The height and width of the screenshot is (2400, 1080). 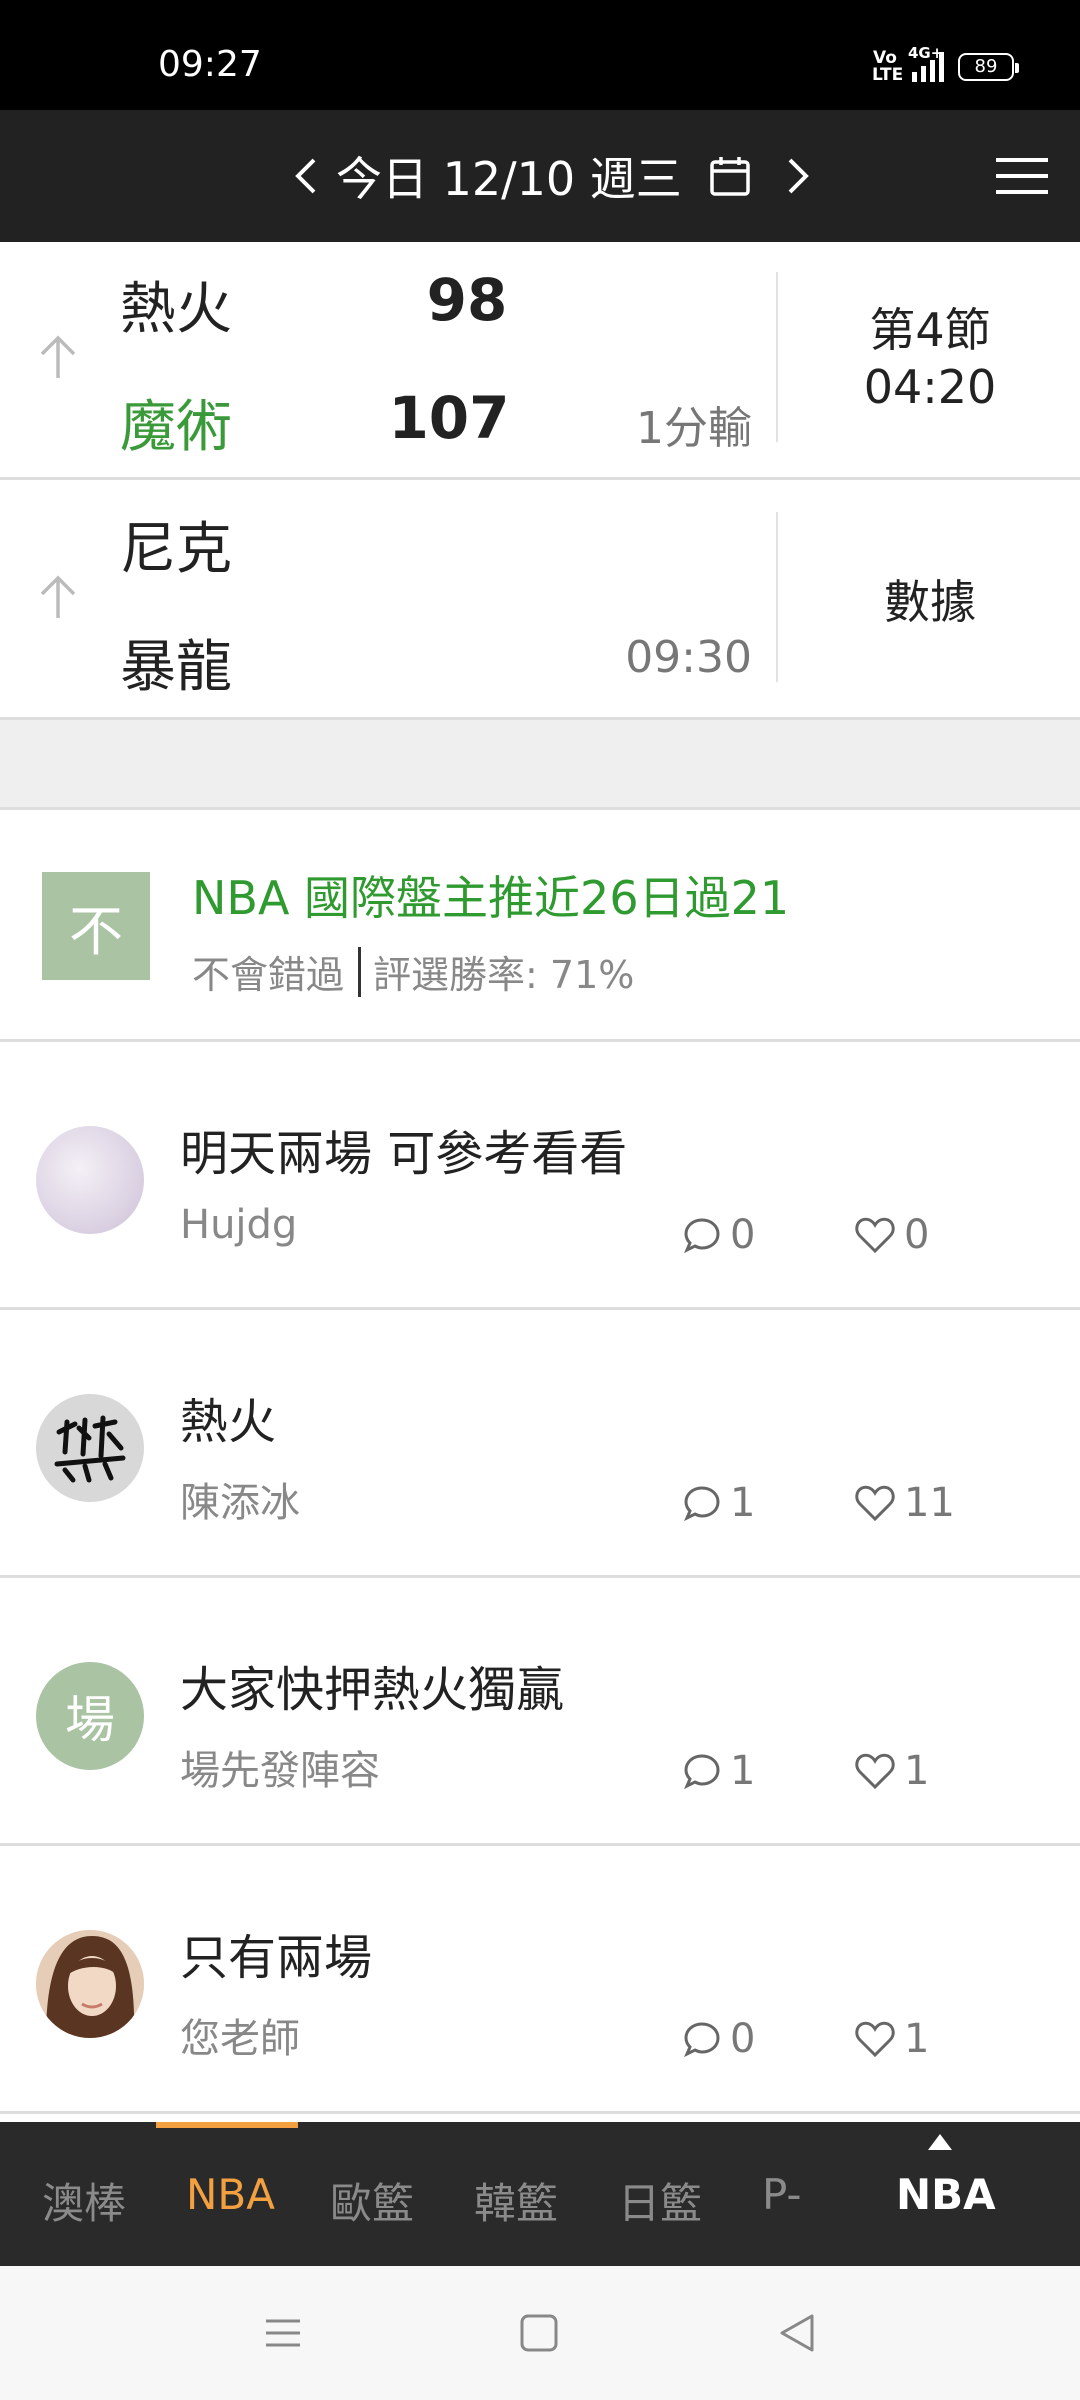 I want to click on prev-day-button, so click(x=306, y=176).